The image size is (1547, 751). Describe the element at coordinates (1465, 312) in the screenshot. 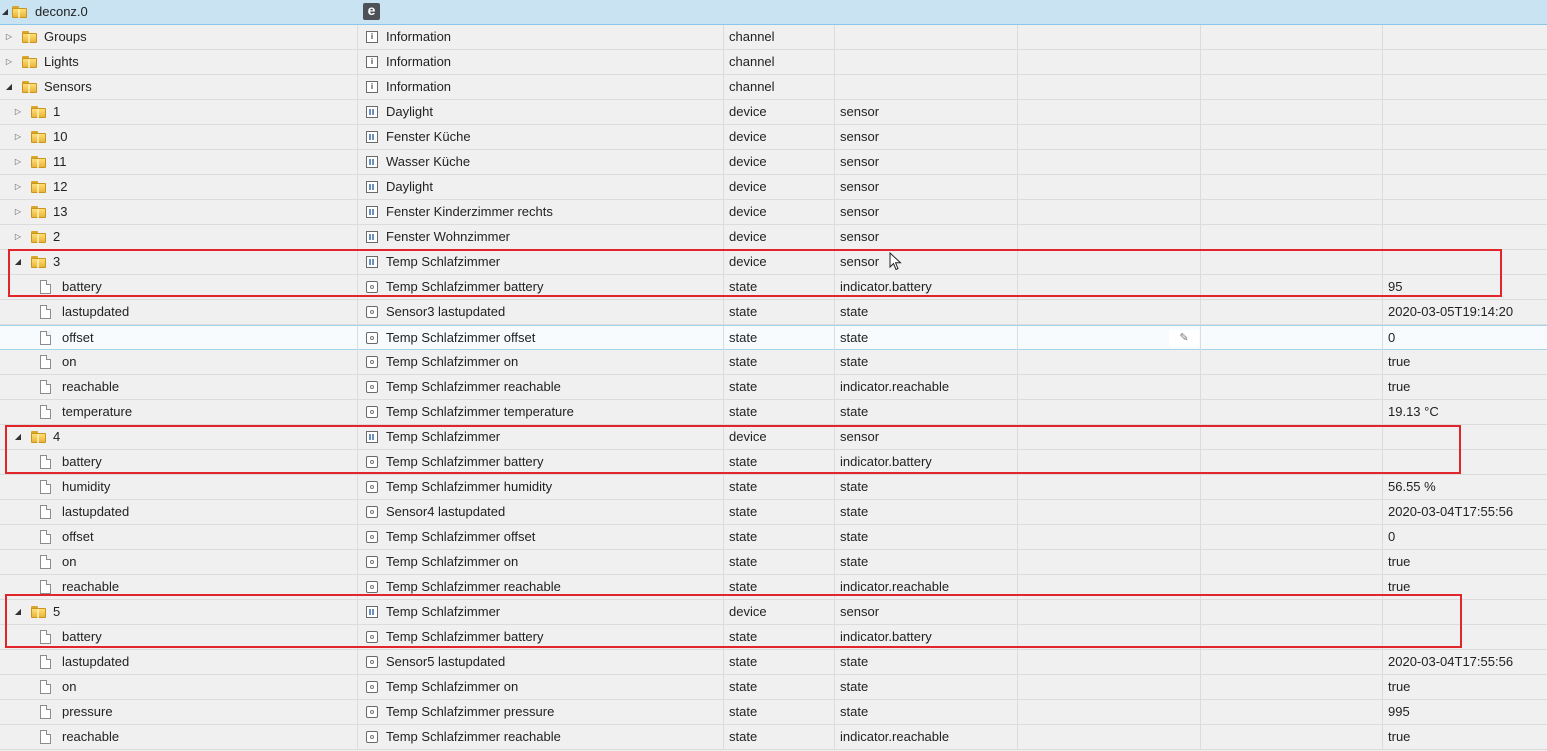

I see `value-cell: 2020-03-05T19:14:20` at that location.